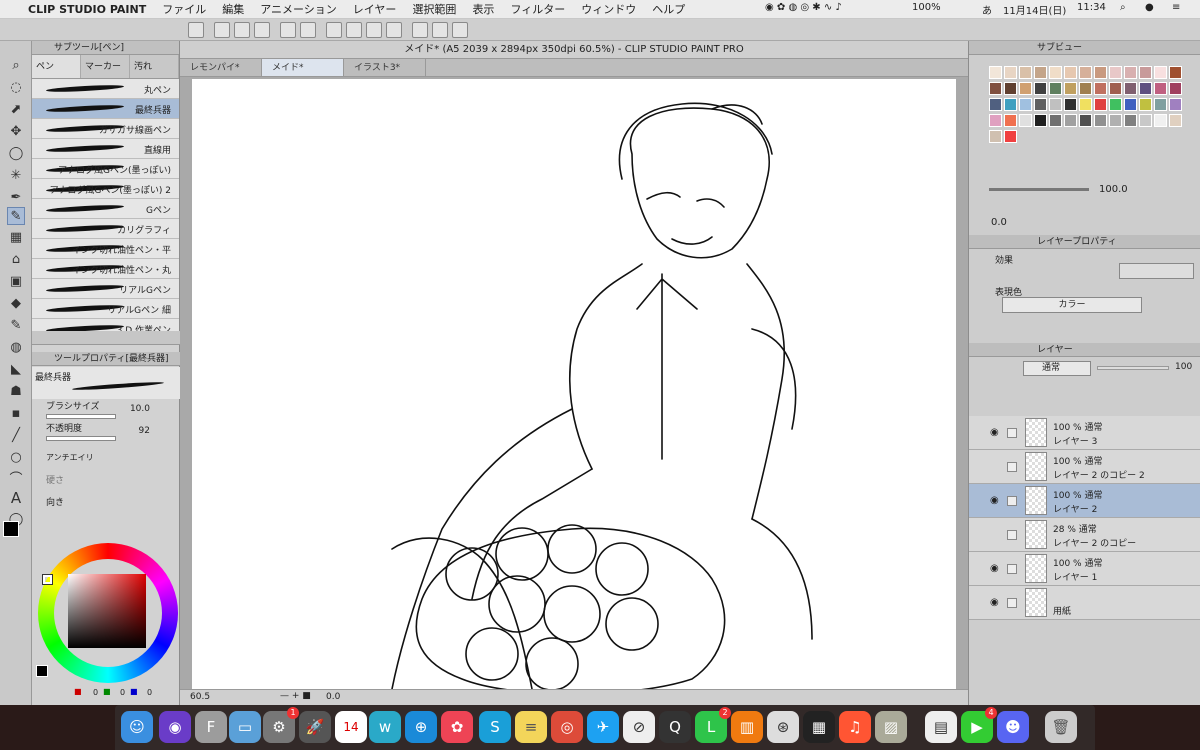 The image size is (1200, 750). What do you see at coordinates (16, 132) in the screenshot?
I see `move-tool-icon: ✥` at bounding box center [16, 132].